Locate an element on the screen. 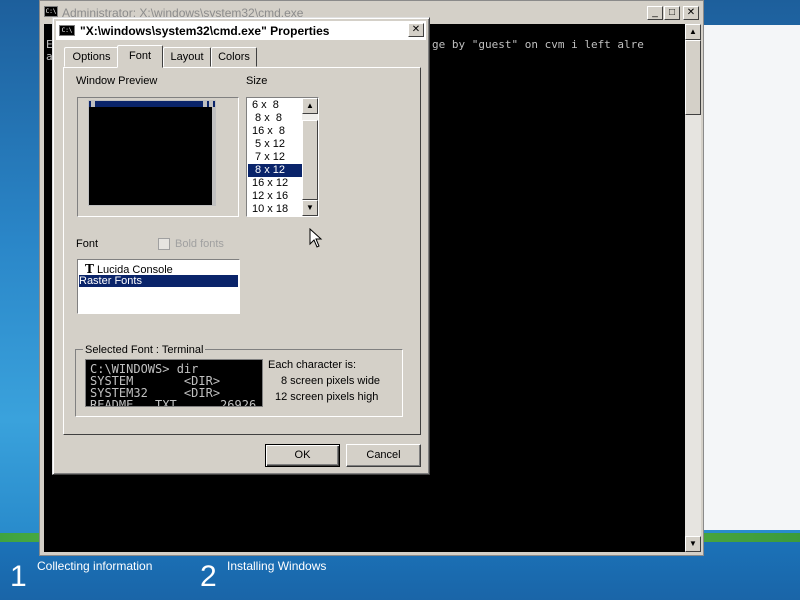  sample-line: README TXT 26926 is located at coordinates (173, 402).